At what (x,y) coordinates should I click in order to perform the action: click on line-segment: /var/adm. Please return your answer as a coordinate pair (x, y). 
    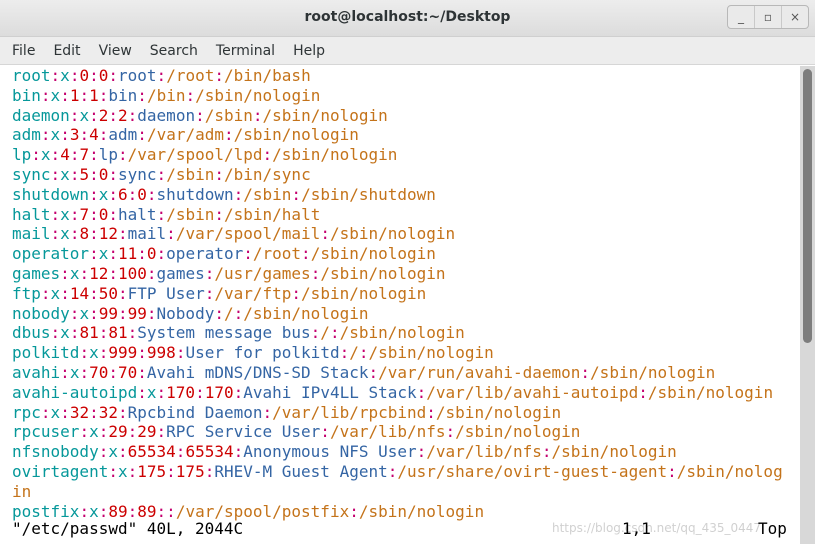
    Looking at the image, I should click on (185, 135).